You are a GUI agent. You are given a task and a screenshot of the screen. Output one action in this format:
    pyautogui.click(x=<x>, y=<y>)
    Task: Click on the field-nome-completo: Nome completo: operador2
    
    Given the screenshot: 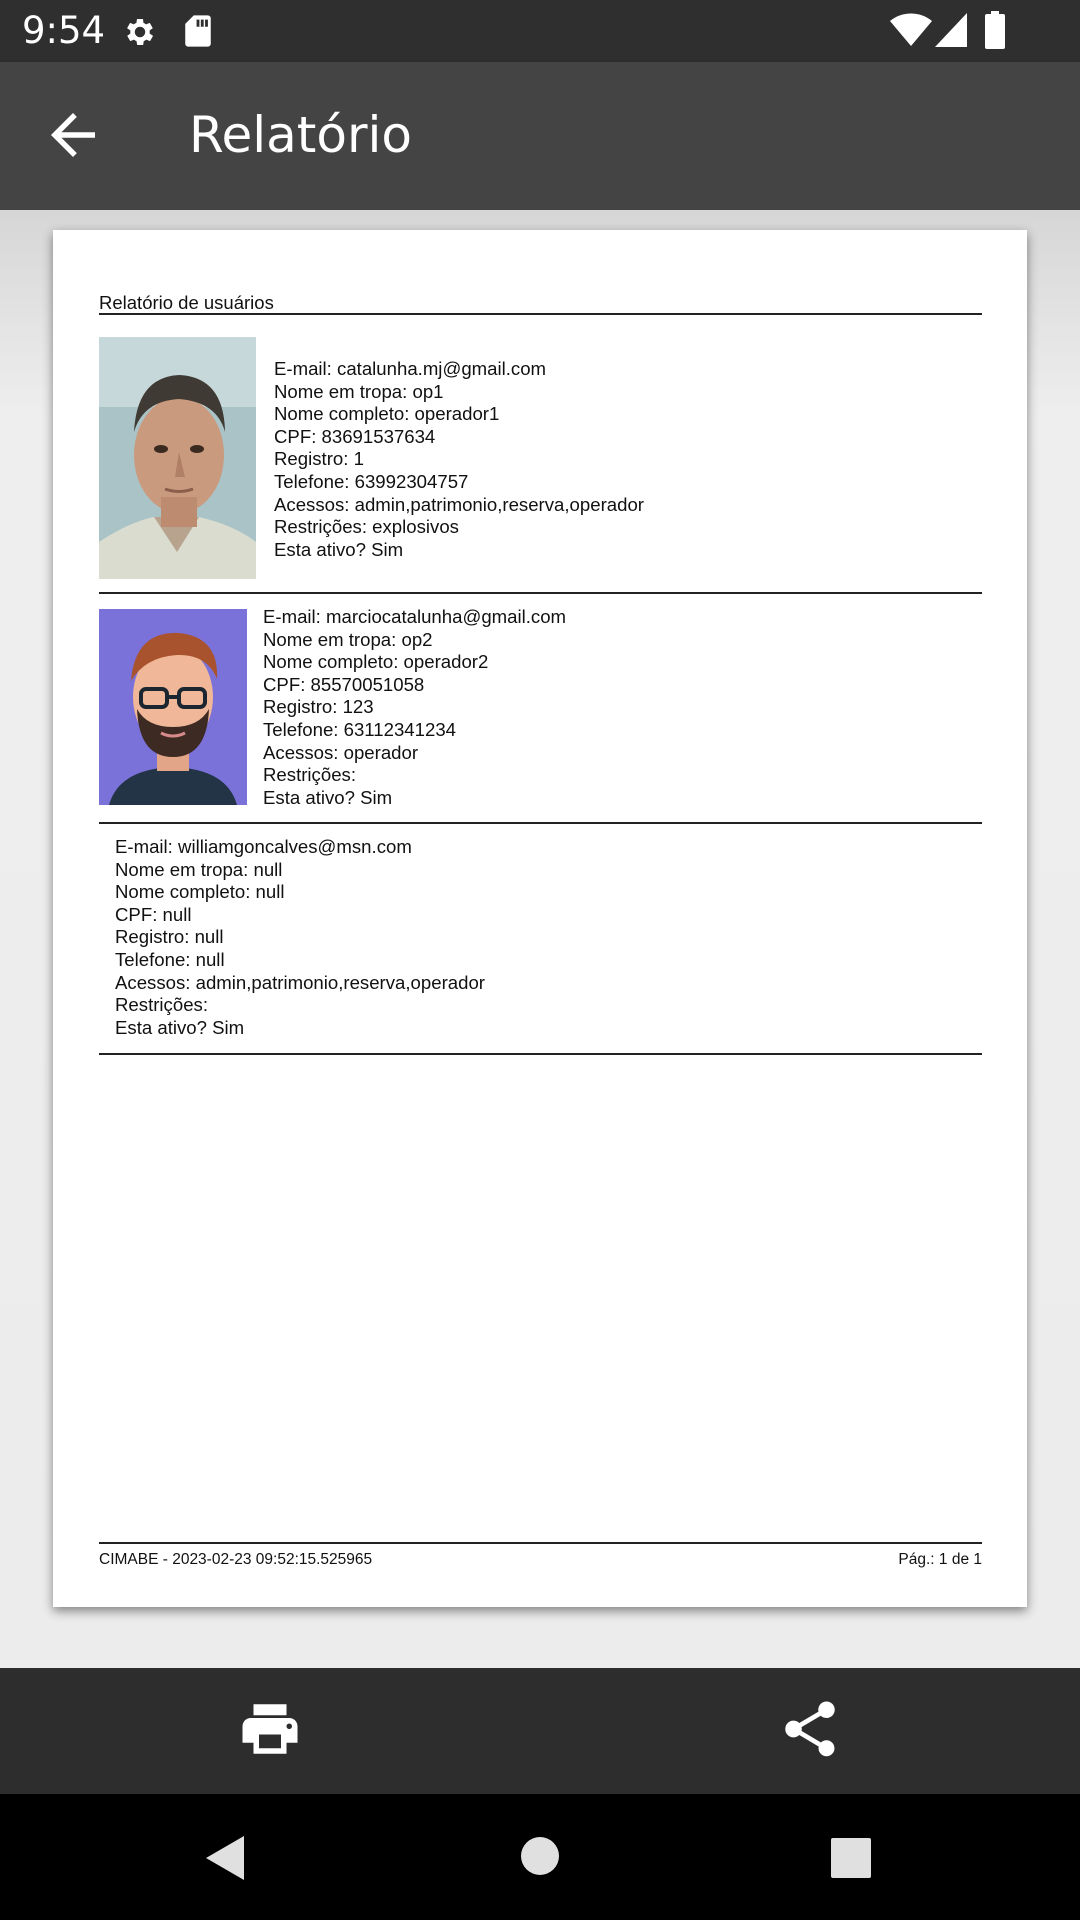 What is the action you would take?
    pyautogui.click(x=376, y=662)
    